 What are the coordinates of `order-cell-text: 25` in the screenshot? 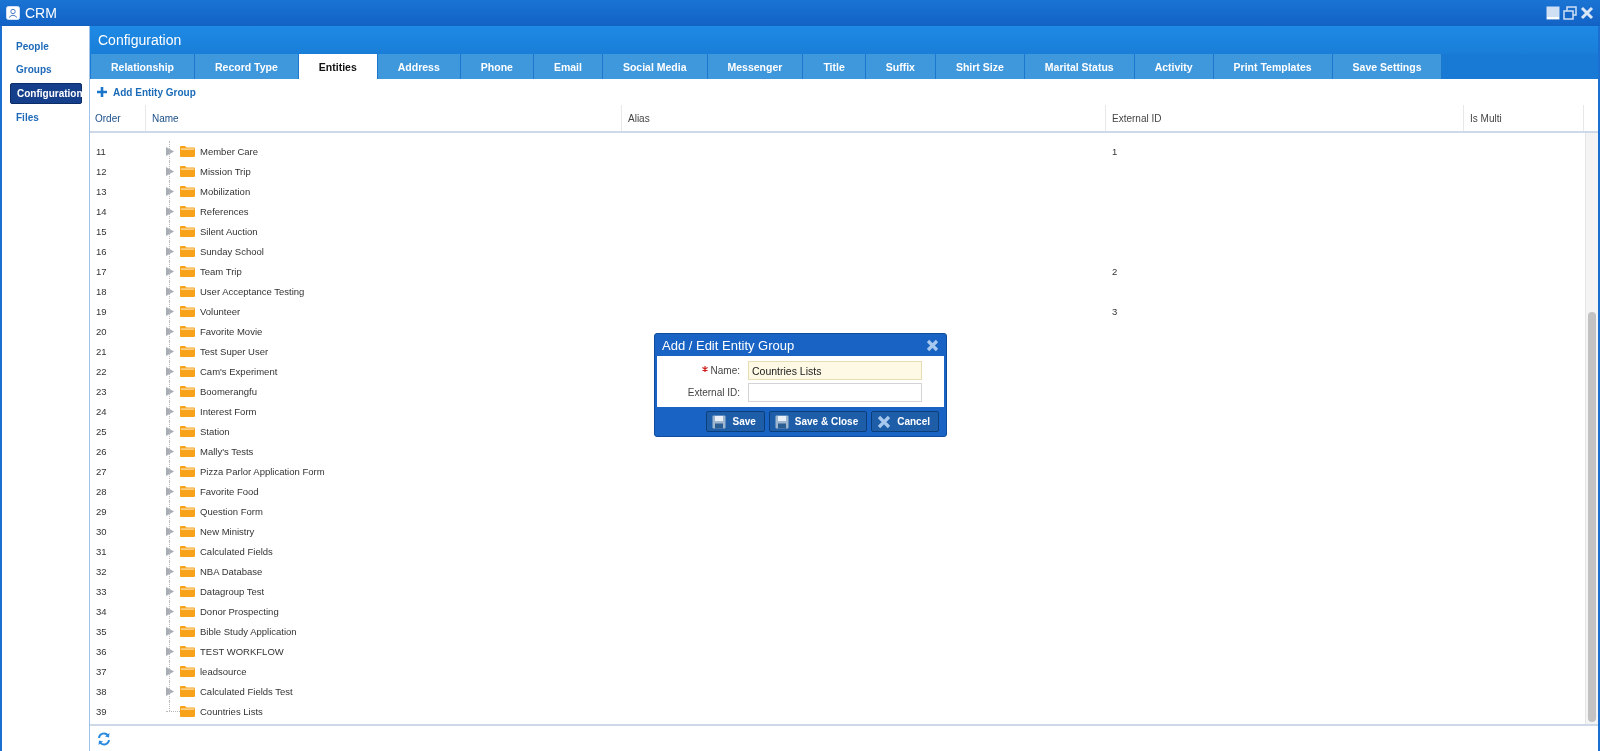 It's located at (101, 431).